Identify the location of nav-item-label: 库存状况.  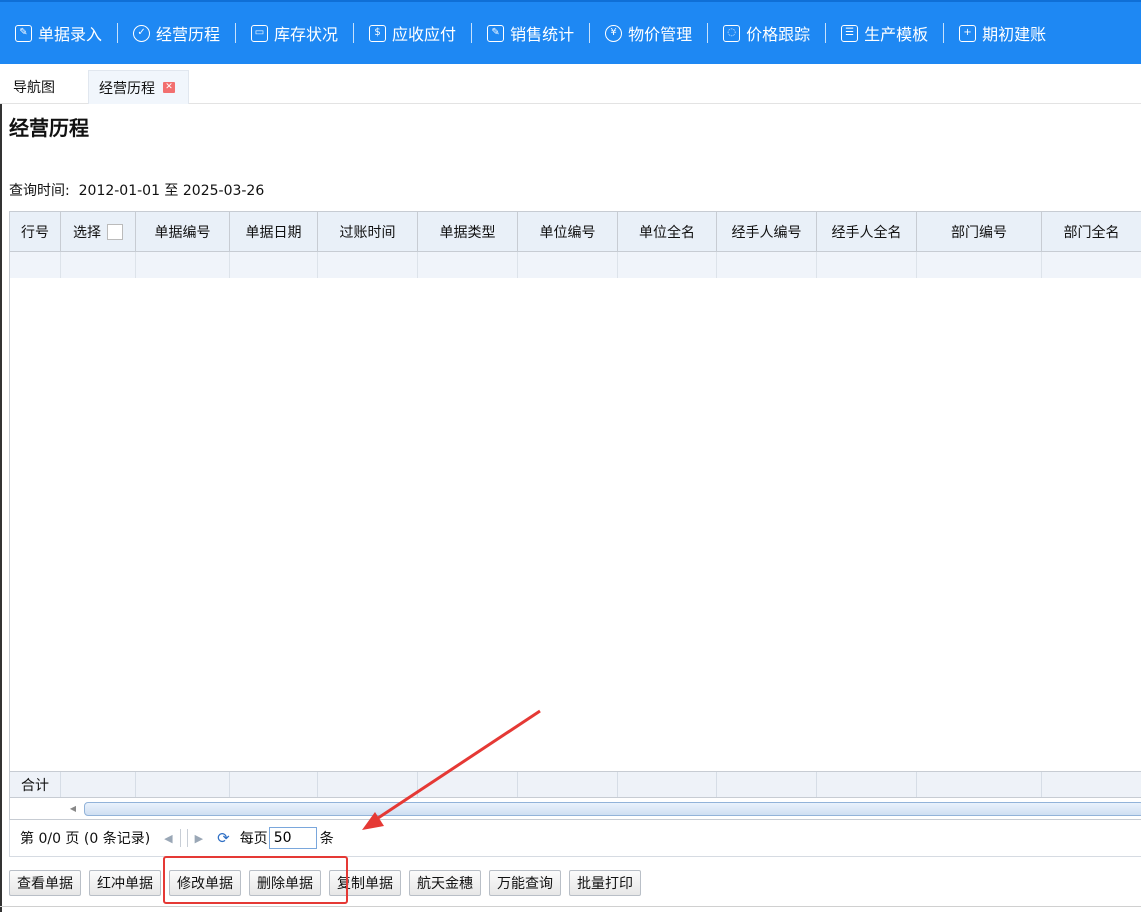
(306, 34).